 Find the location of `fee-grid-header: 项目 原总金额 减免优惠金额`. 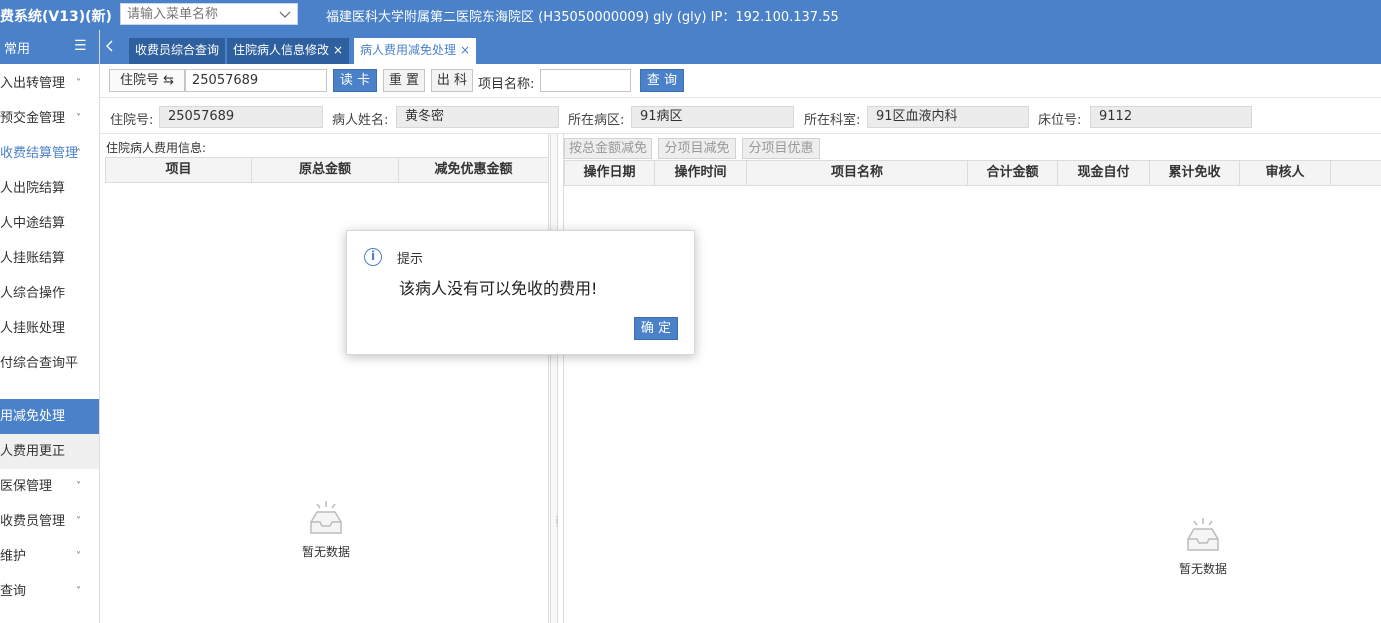

fee-grid-header: 项目 原总金额 减免优惠金额 is located at coordinates (327, 170).